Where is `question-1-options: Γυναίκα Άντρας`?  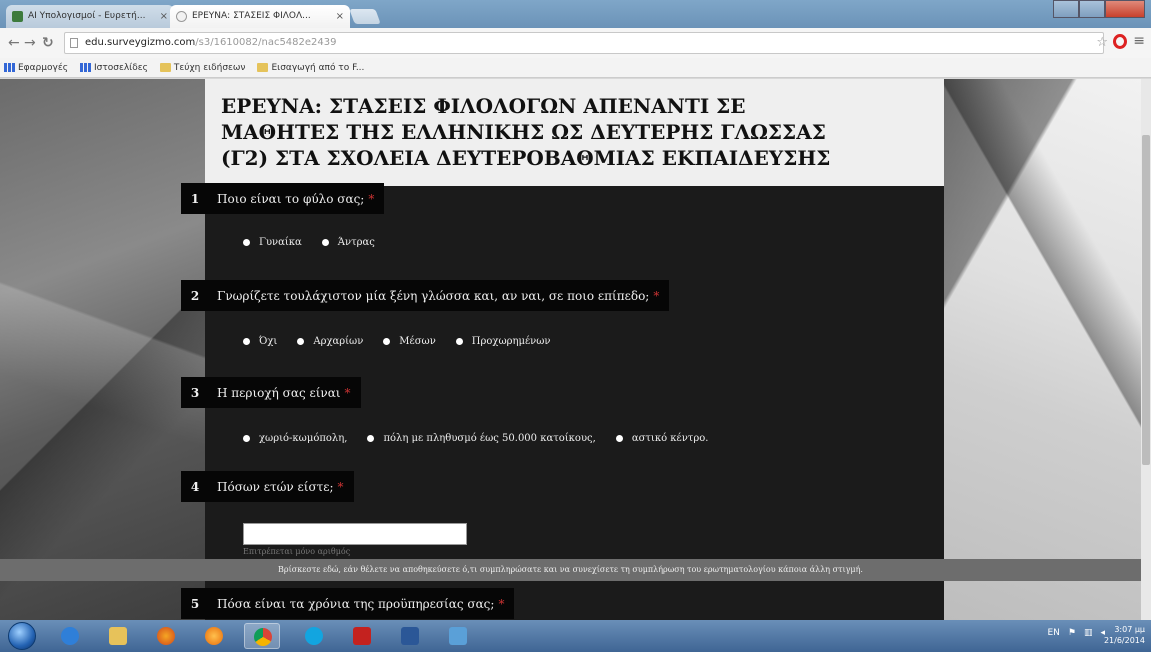
question-1-options: Γυναίκα Άντρας is located at coordinates (309, 242).